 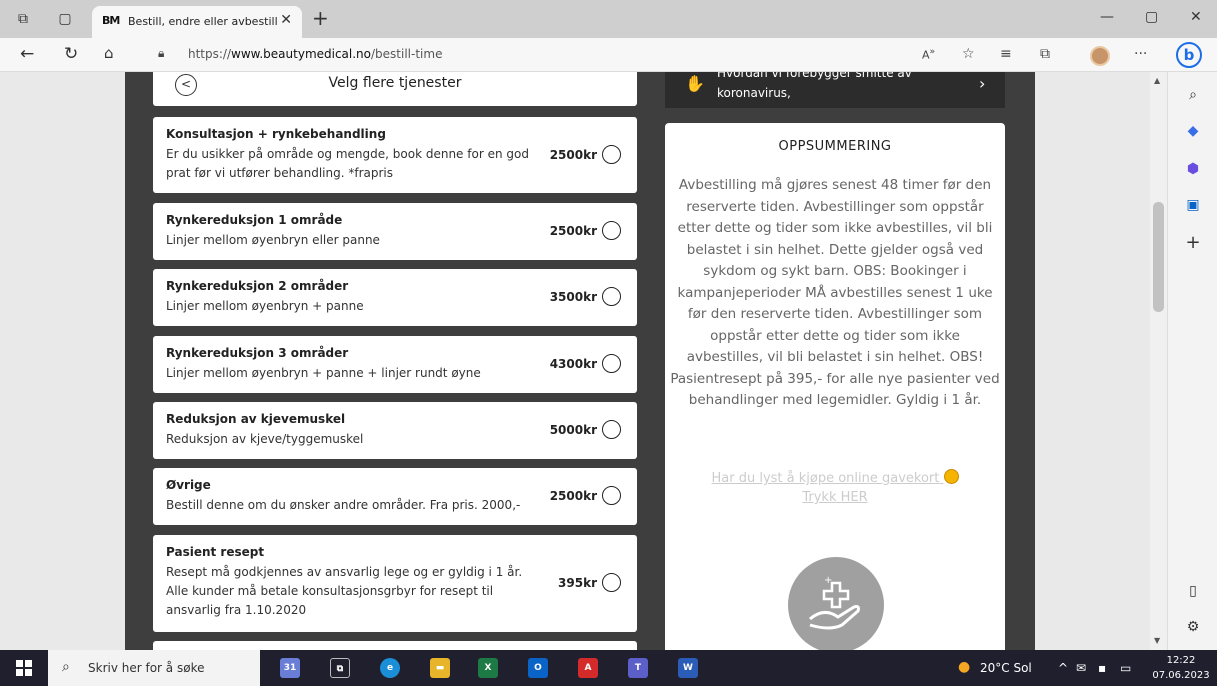 What do you see at coordinates (1102, 668) in the screenshot?
I see `network-tray-icon: ▪` at bounding box center [1102, 668].